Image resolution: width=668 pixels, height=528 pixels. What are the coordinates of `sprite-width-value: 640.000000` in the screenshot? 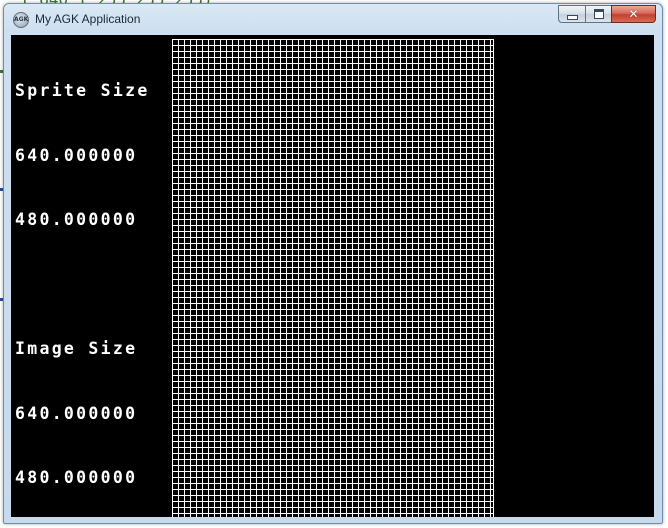 It's located at (76, 155).